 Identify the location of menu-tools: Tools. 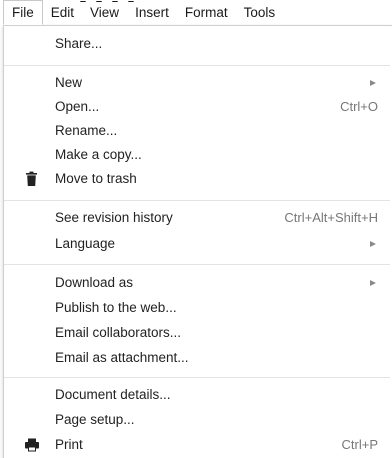
(260, 13).